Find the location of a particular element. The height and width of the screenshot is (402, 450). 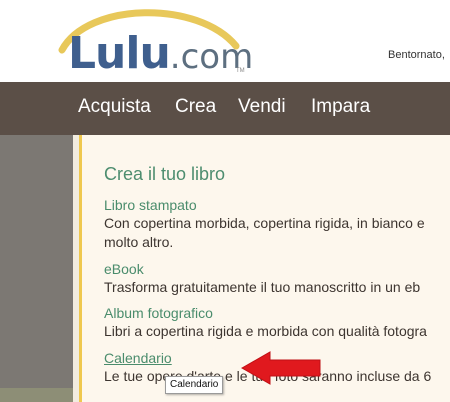

logo-wordmark: Lulu.com is located at coordinates (161, 53).